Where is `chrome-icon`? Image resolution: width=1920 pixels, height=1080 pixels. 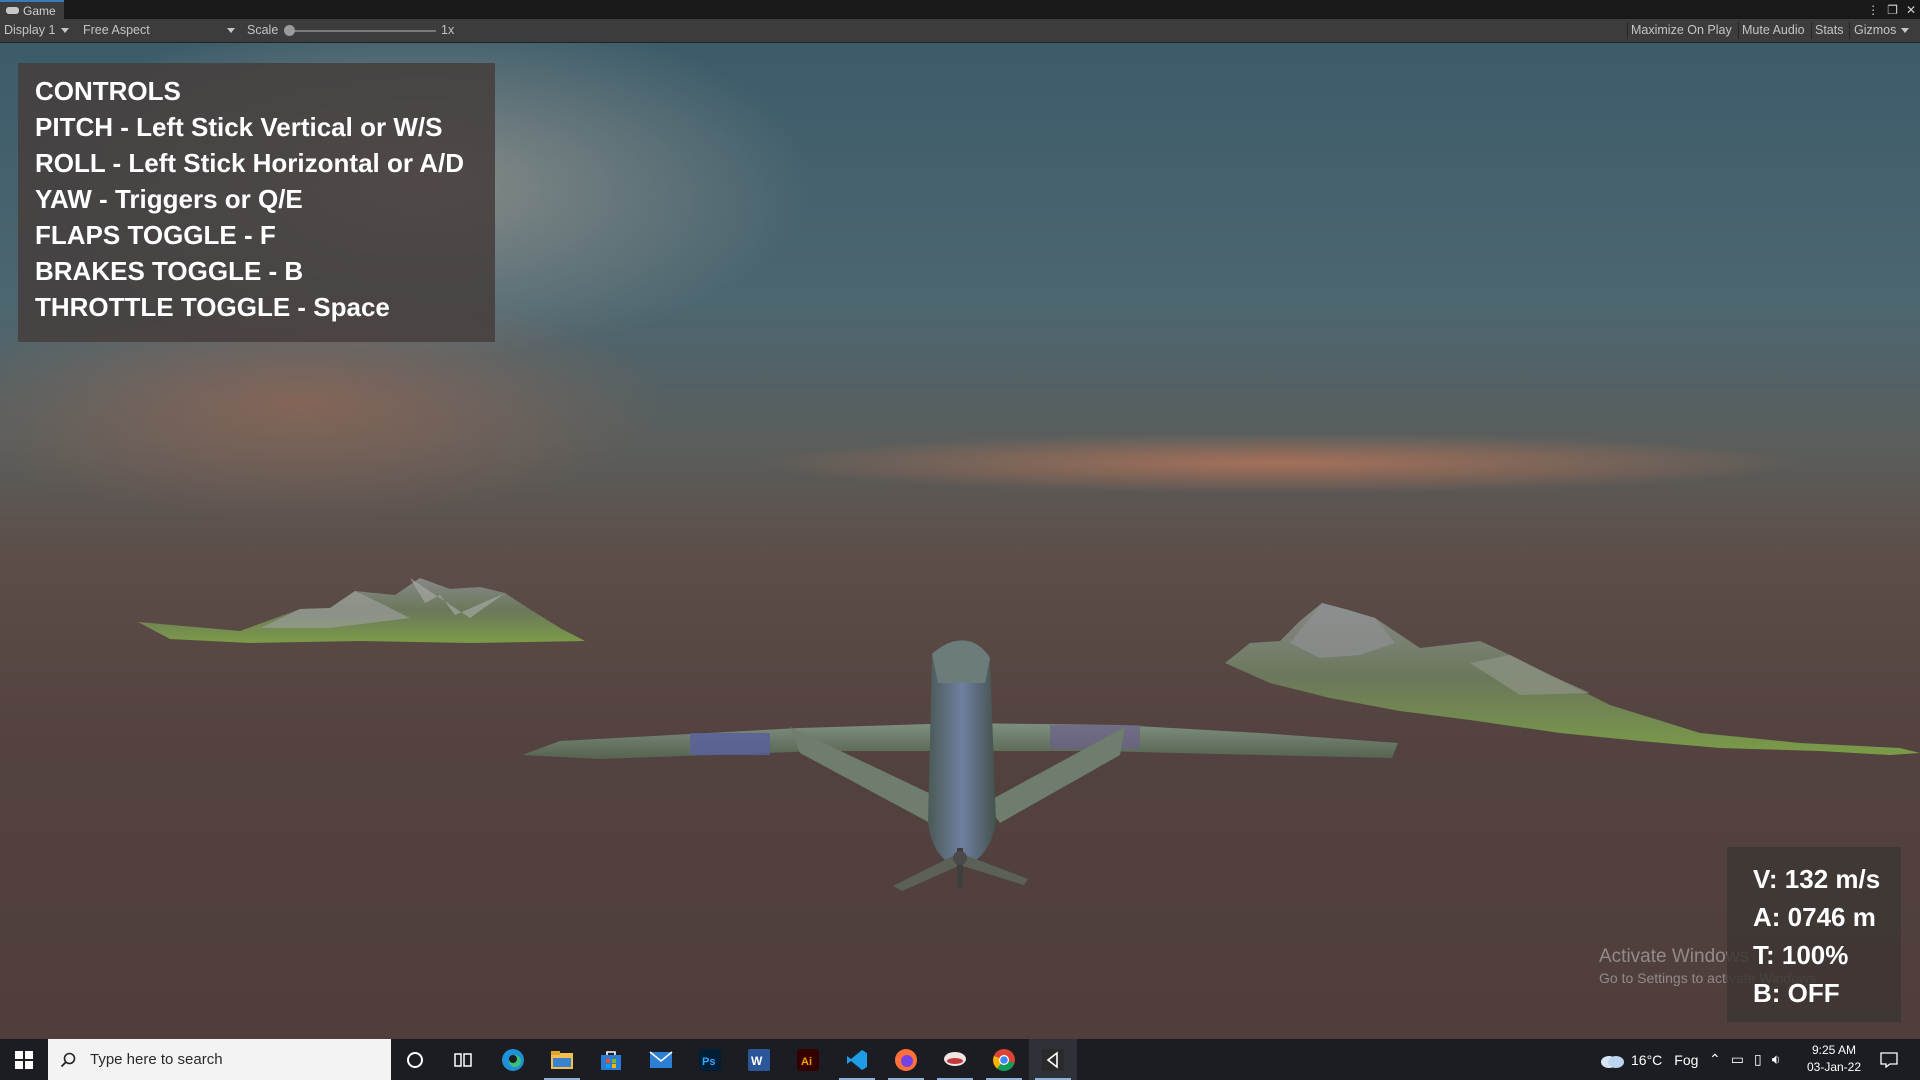 chrome-icon is located at coordinates (1004, 1059).